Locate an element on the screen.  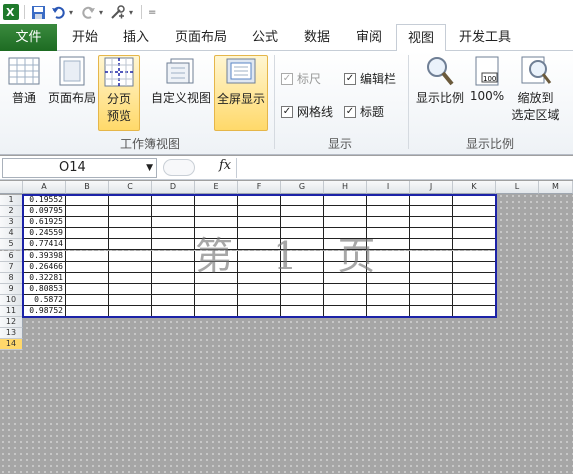
cell-value: 0.5872 is located at coordinates (44, 300).